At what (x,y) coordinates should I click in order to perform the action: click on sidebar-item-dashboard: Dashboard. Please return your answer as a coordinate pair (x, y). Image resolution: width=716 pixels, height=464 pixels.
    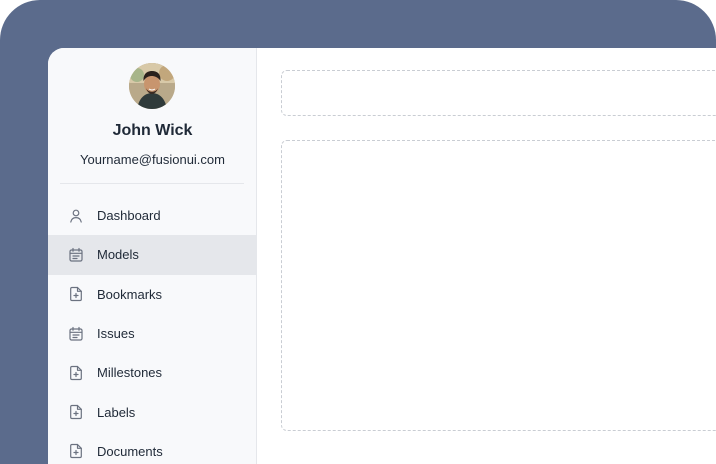
    Looking at the image, I should click on (152, 215).